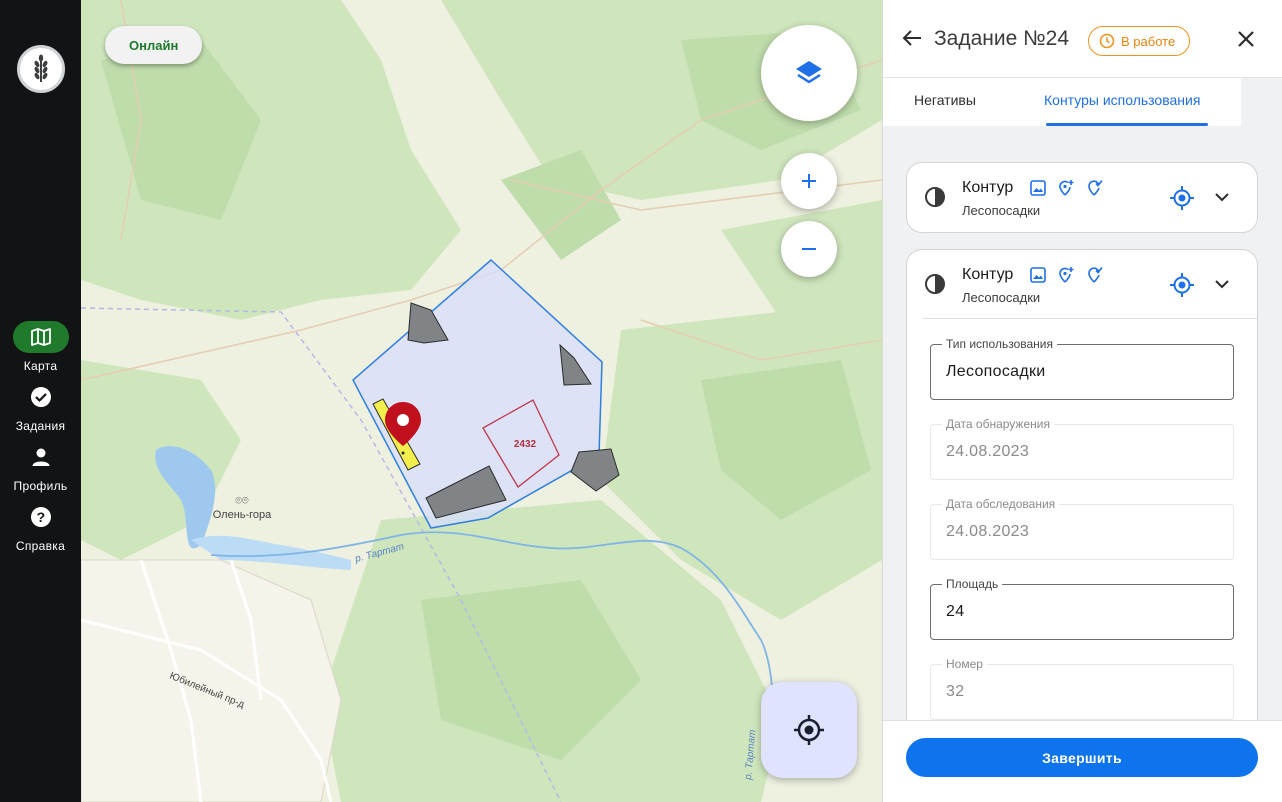 Image resolution: width=1282 pixels, height=802 pixels. Describe the element at coordinates (242, 501) in the screenshot. I see `binoculars-icon: ⌾⌾` at that location.